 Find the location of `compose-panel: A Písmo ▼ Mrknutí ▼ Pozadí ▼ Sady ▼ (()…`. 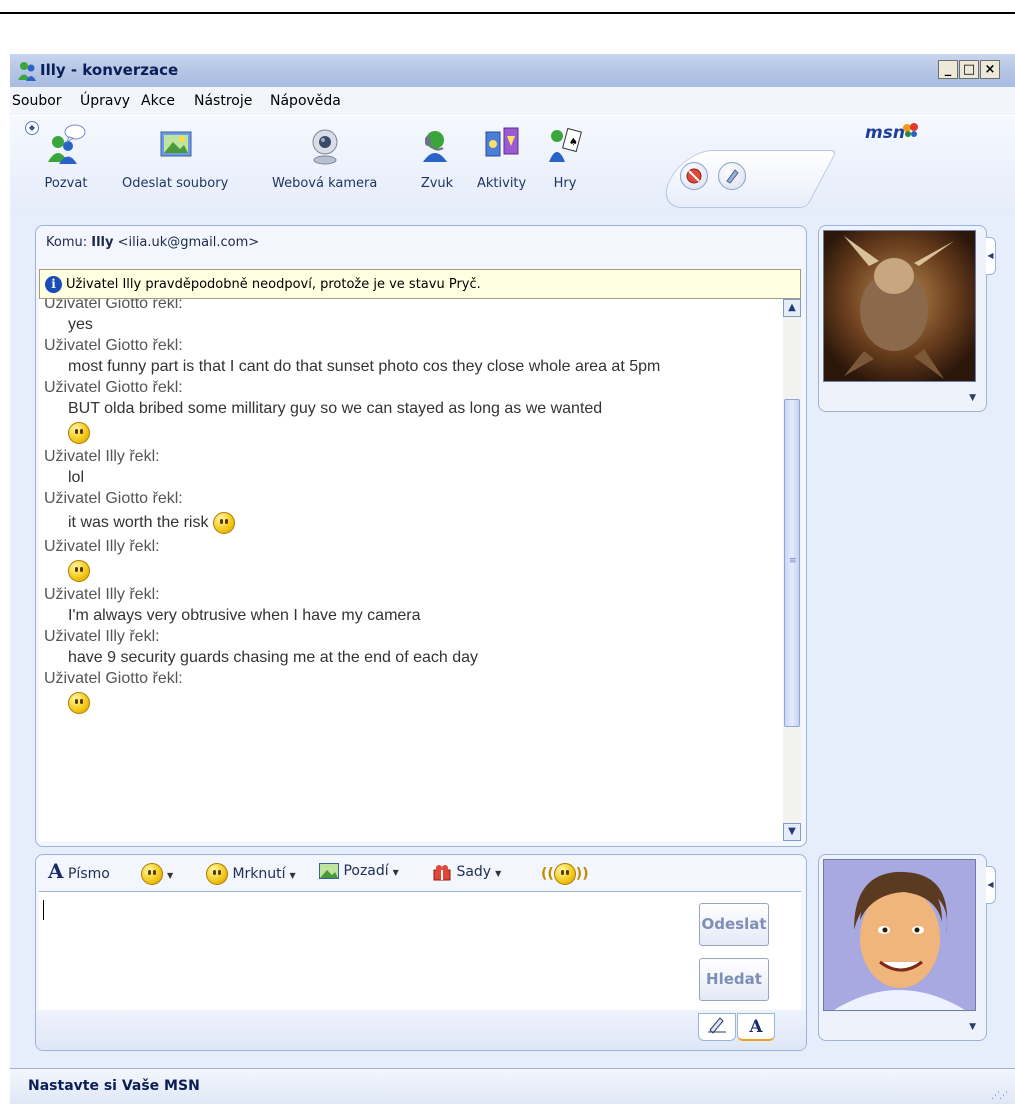

compose-panel: A Písmo ▼ Mrknutí ▼ Pozadí ▼ Sady ▼ (()… is located at coordinates (421, 952).